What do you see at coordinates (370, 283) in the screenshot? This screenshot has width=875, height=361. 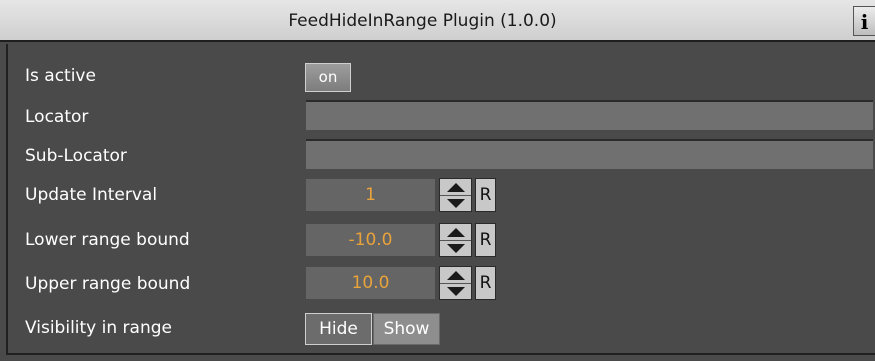 I see `upper-range-bound-field: 10.0` at bounding box center [370, 283].